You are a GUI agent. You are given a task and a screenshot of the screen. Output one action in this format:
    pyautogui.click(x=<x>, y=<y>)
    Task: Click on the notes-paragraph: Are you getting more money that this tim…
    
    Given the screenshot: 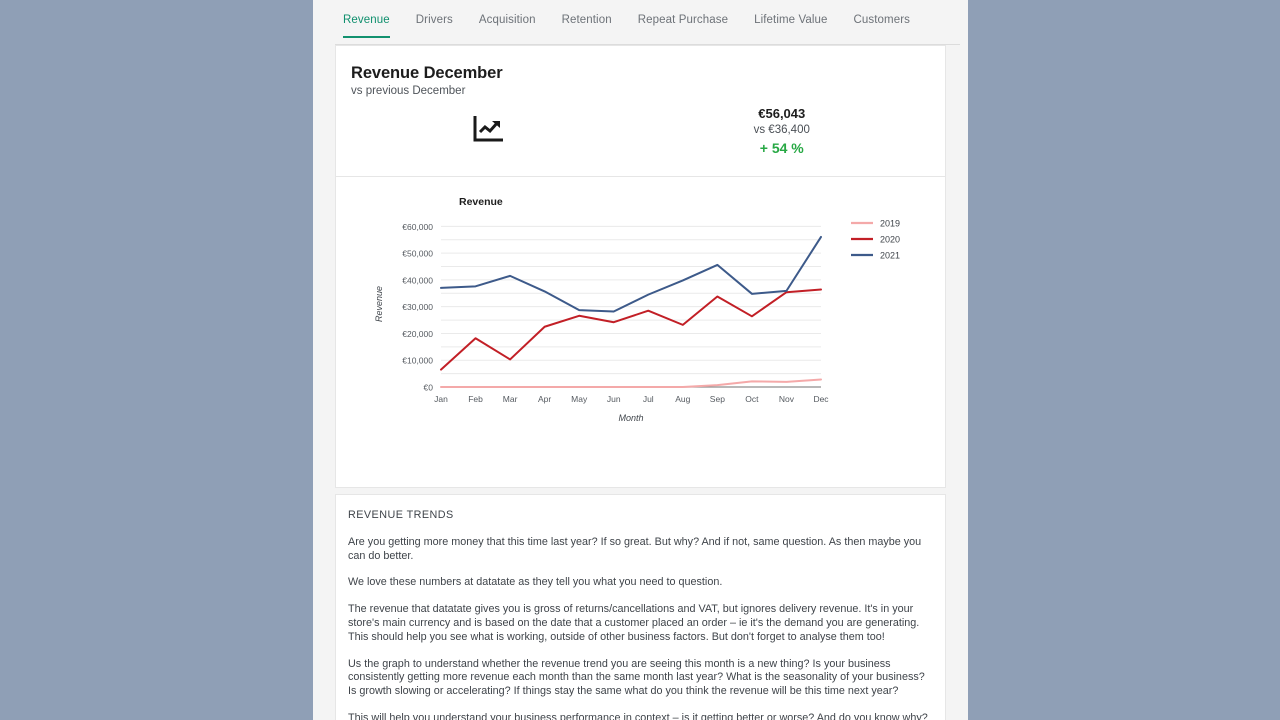 What is the action you would take?
    pyautogui.click(x=635, y=548)
    